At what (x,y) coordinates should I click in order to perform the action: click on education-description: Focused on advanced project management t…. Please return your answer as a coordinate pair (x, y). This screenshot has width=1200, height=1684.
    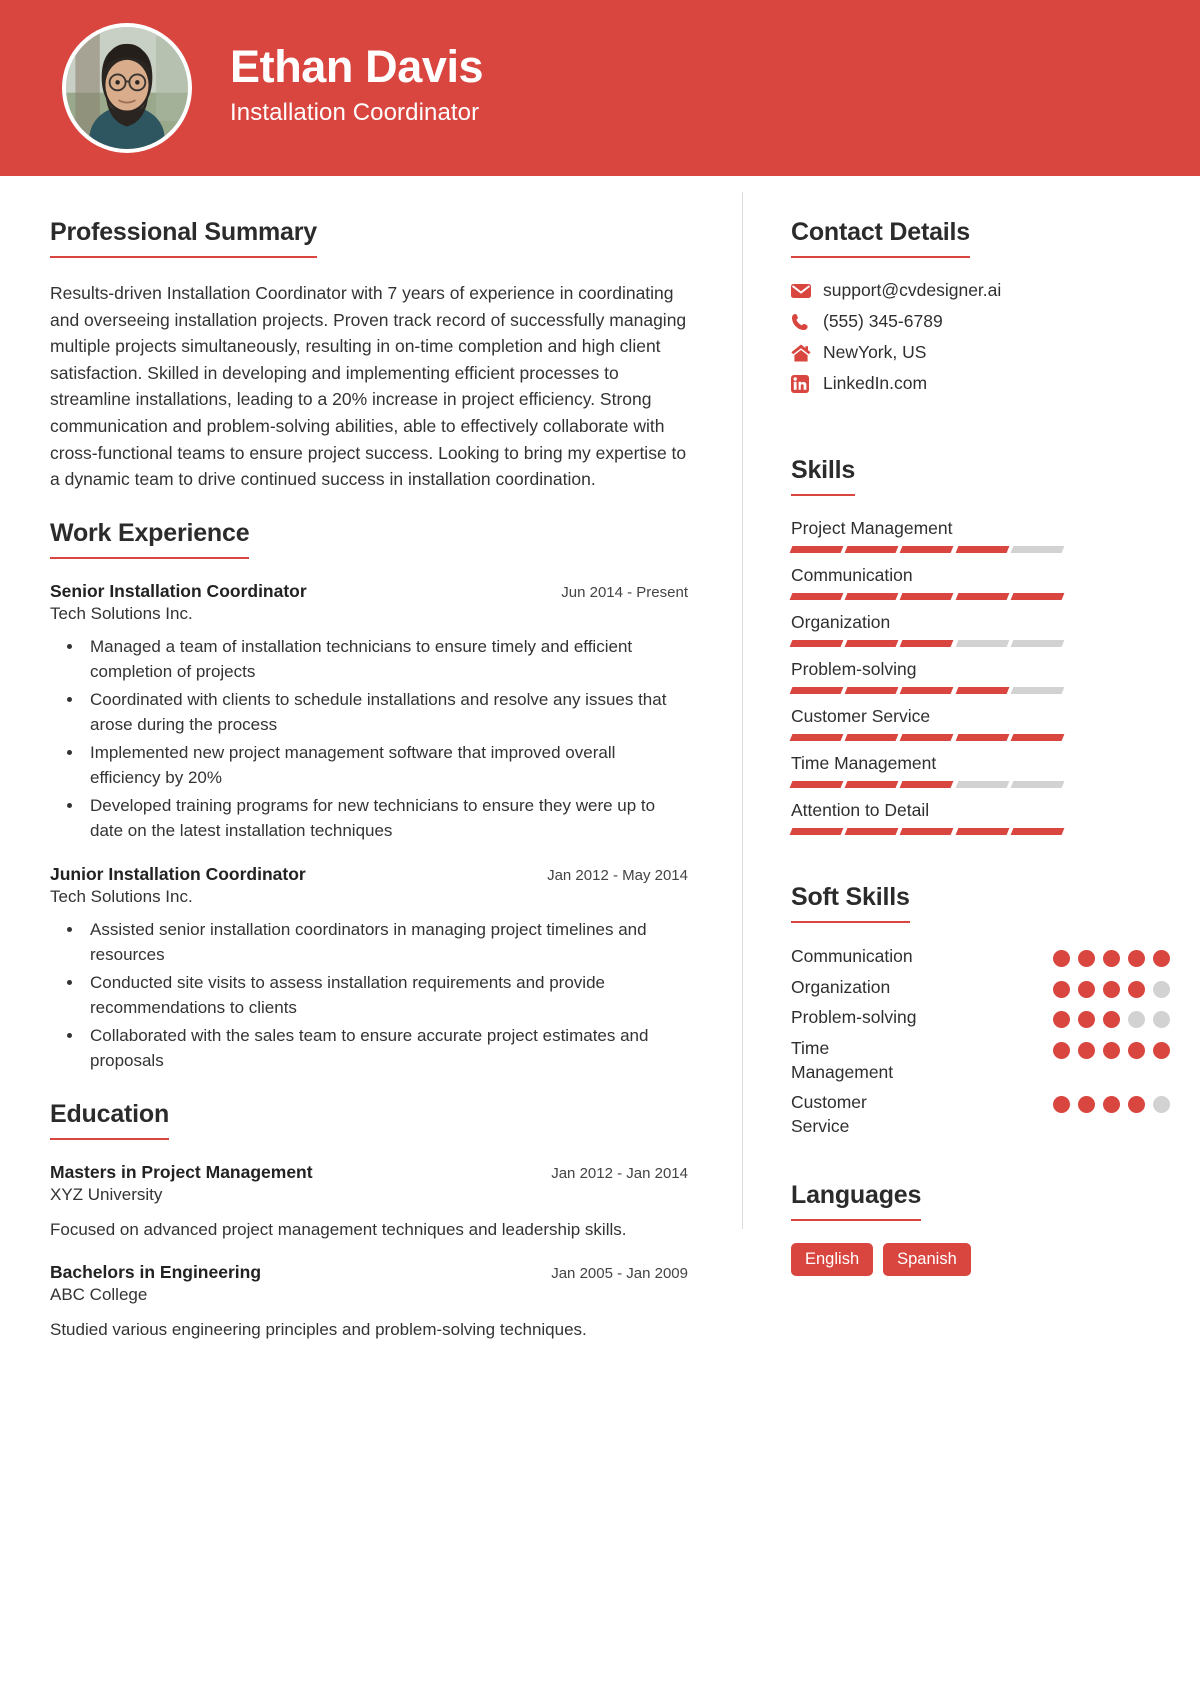
    Looking at the image, I should click on (338, 1229).